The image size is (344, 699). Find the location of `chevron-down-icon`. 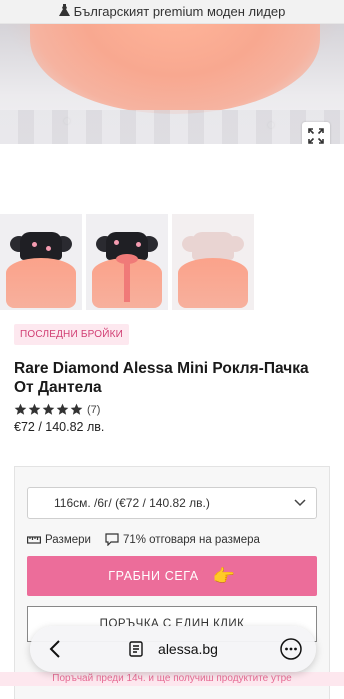

chevron-down-icon is located at coordinates (300, 503).